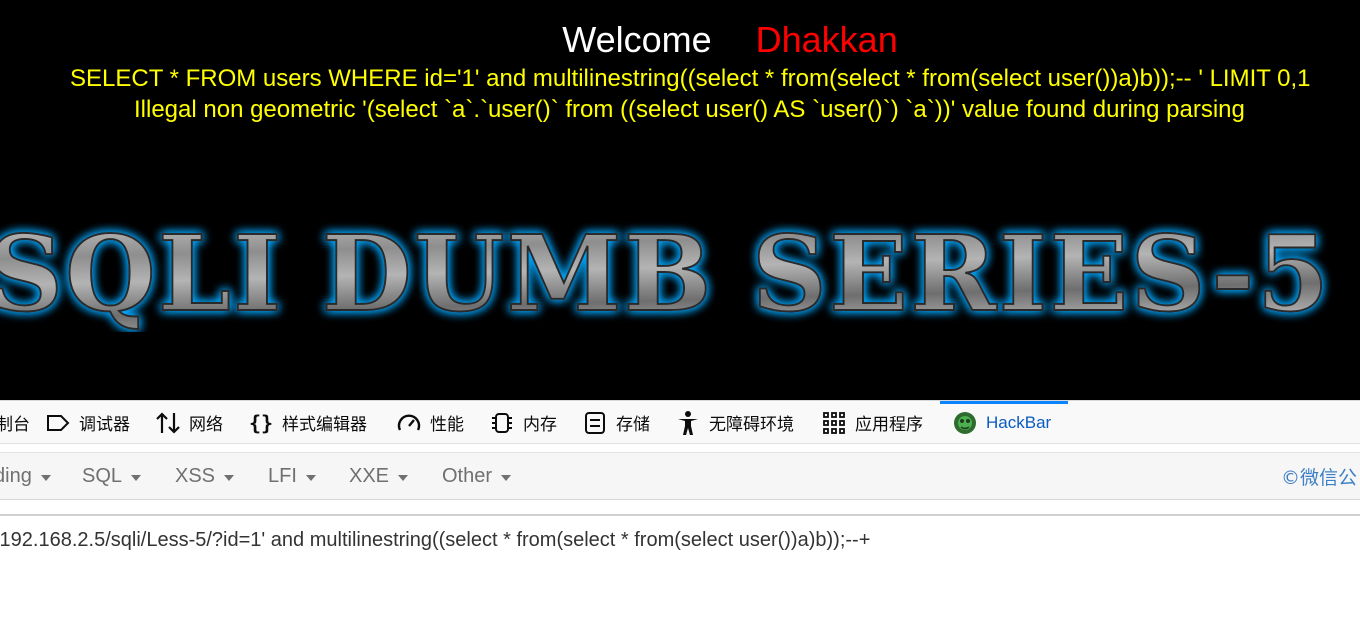 This screenshot has height=618, width=1360. I want to click on tab-memory: 内存, so click(523, 422).